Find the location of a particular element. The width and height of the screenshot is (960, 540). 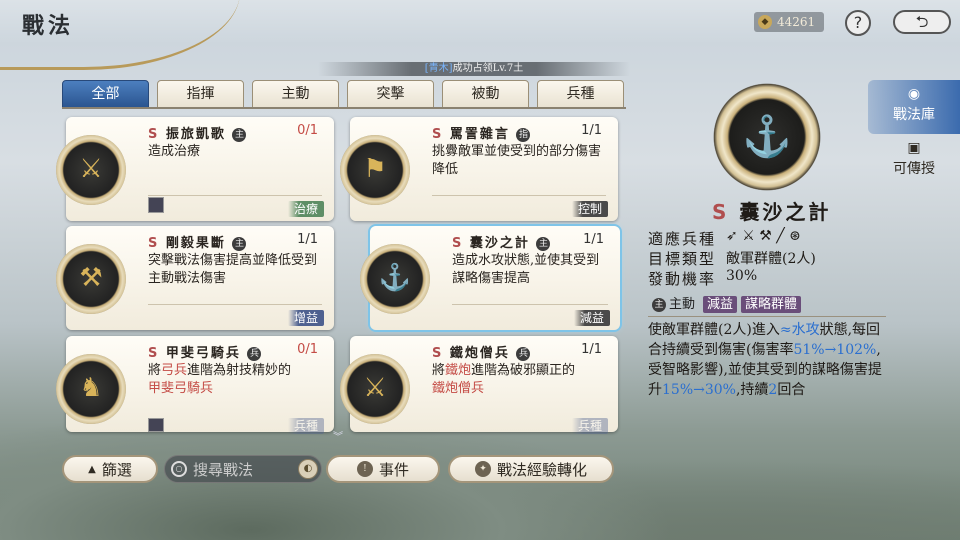

desc-highlight: ≈水攻 is located at coordinates (799, 330).